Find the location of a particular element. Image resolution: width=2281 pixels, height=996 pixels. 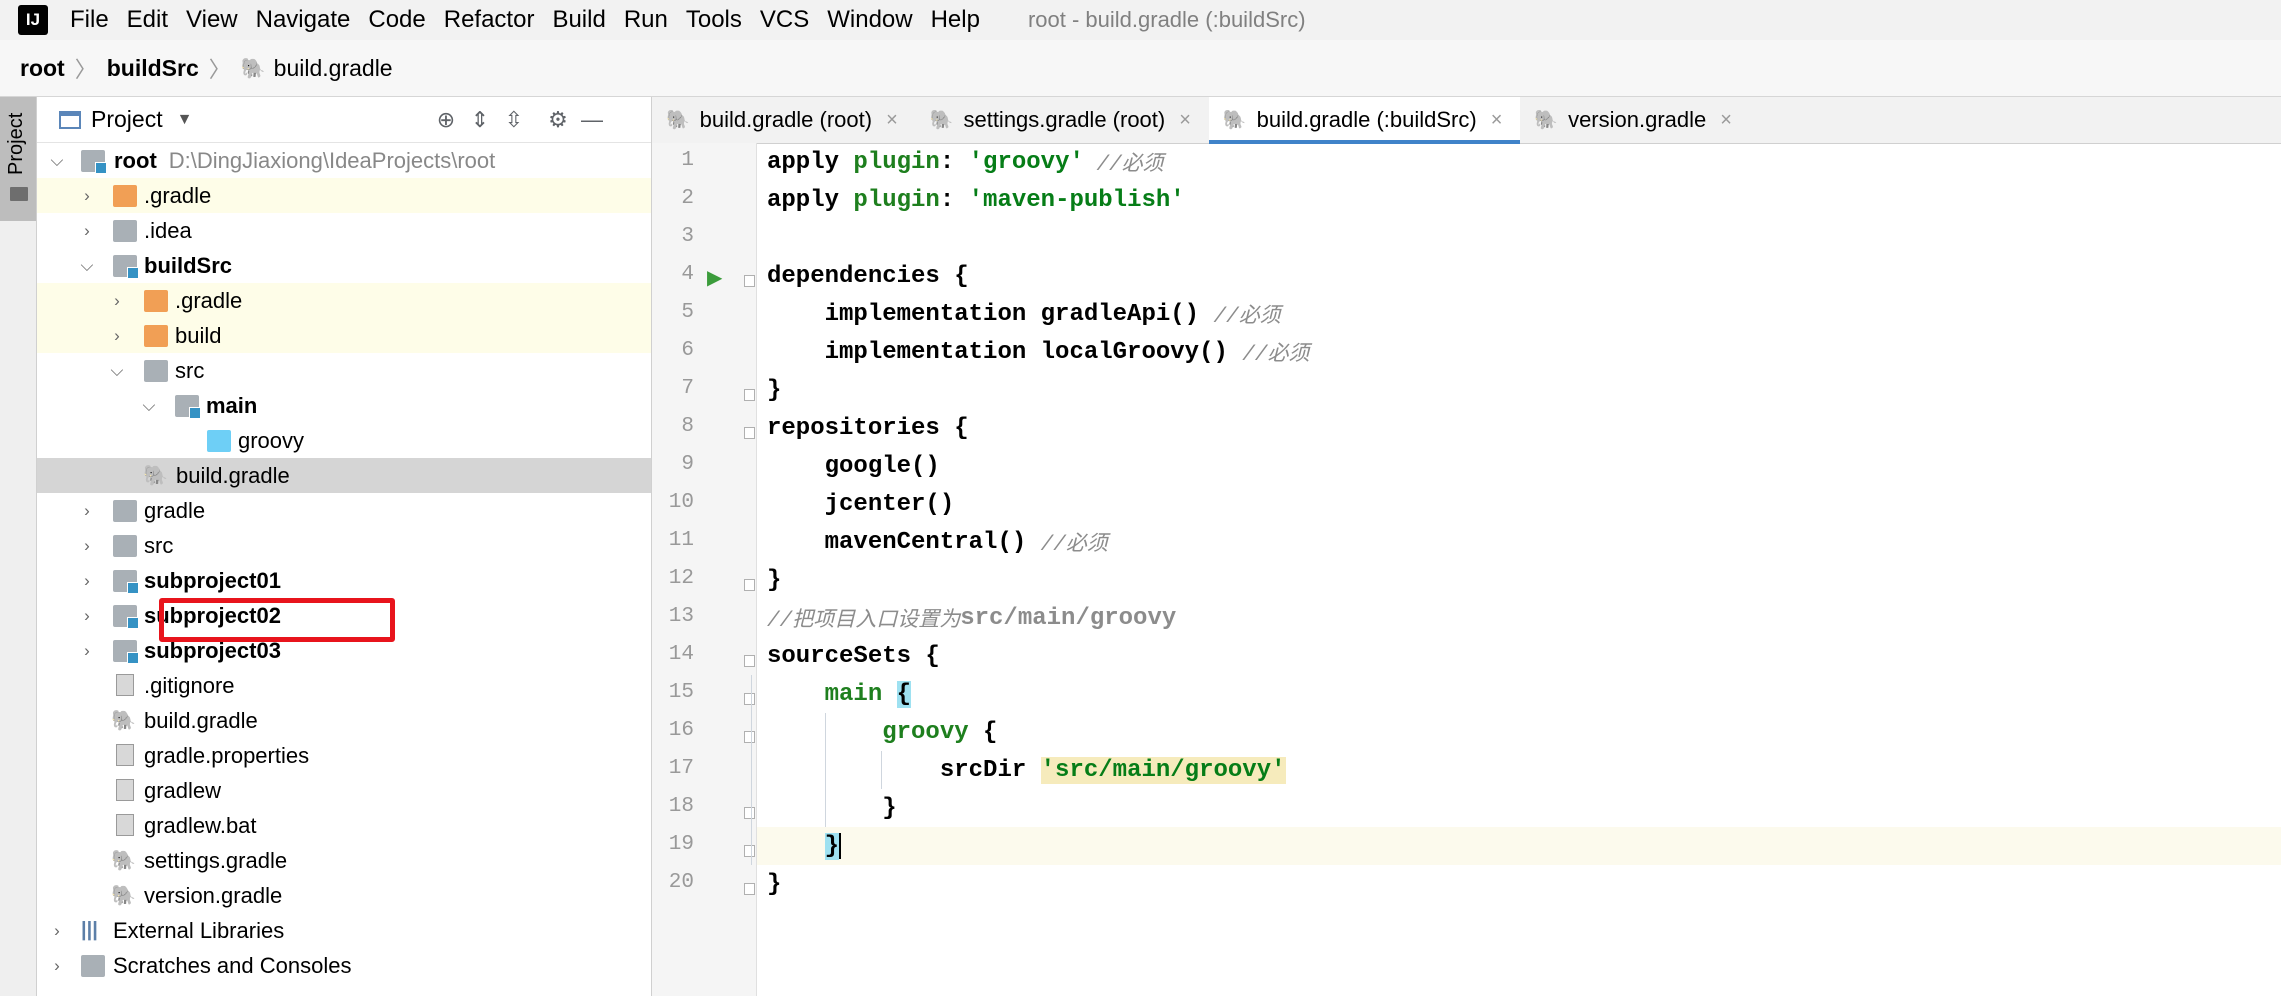

tree-item-gradlew: gradlew is located at coordinates (344, 790).